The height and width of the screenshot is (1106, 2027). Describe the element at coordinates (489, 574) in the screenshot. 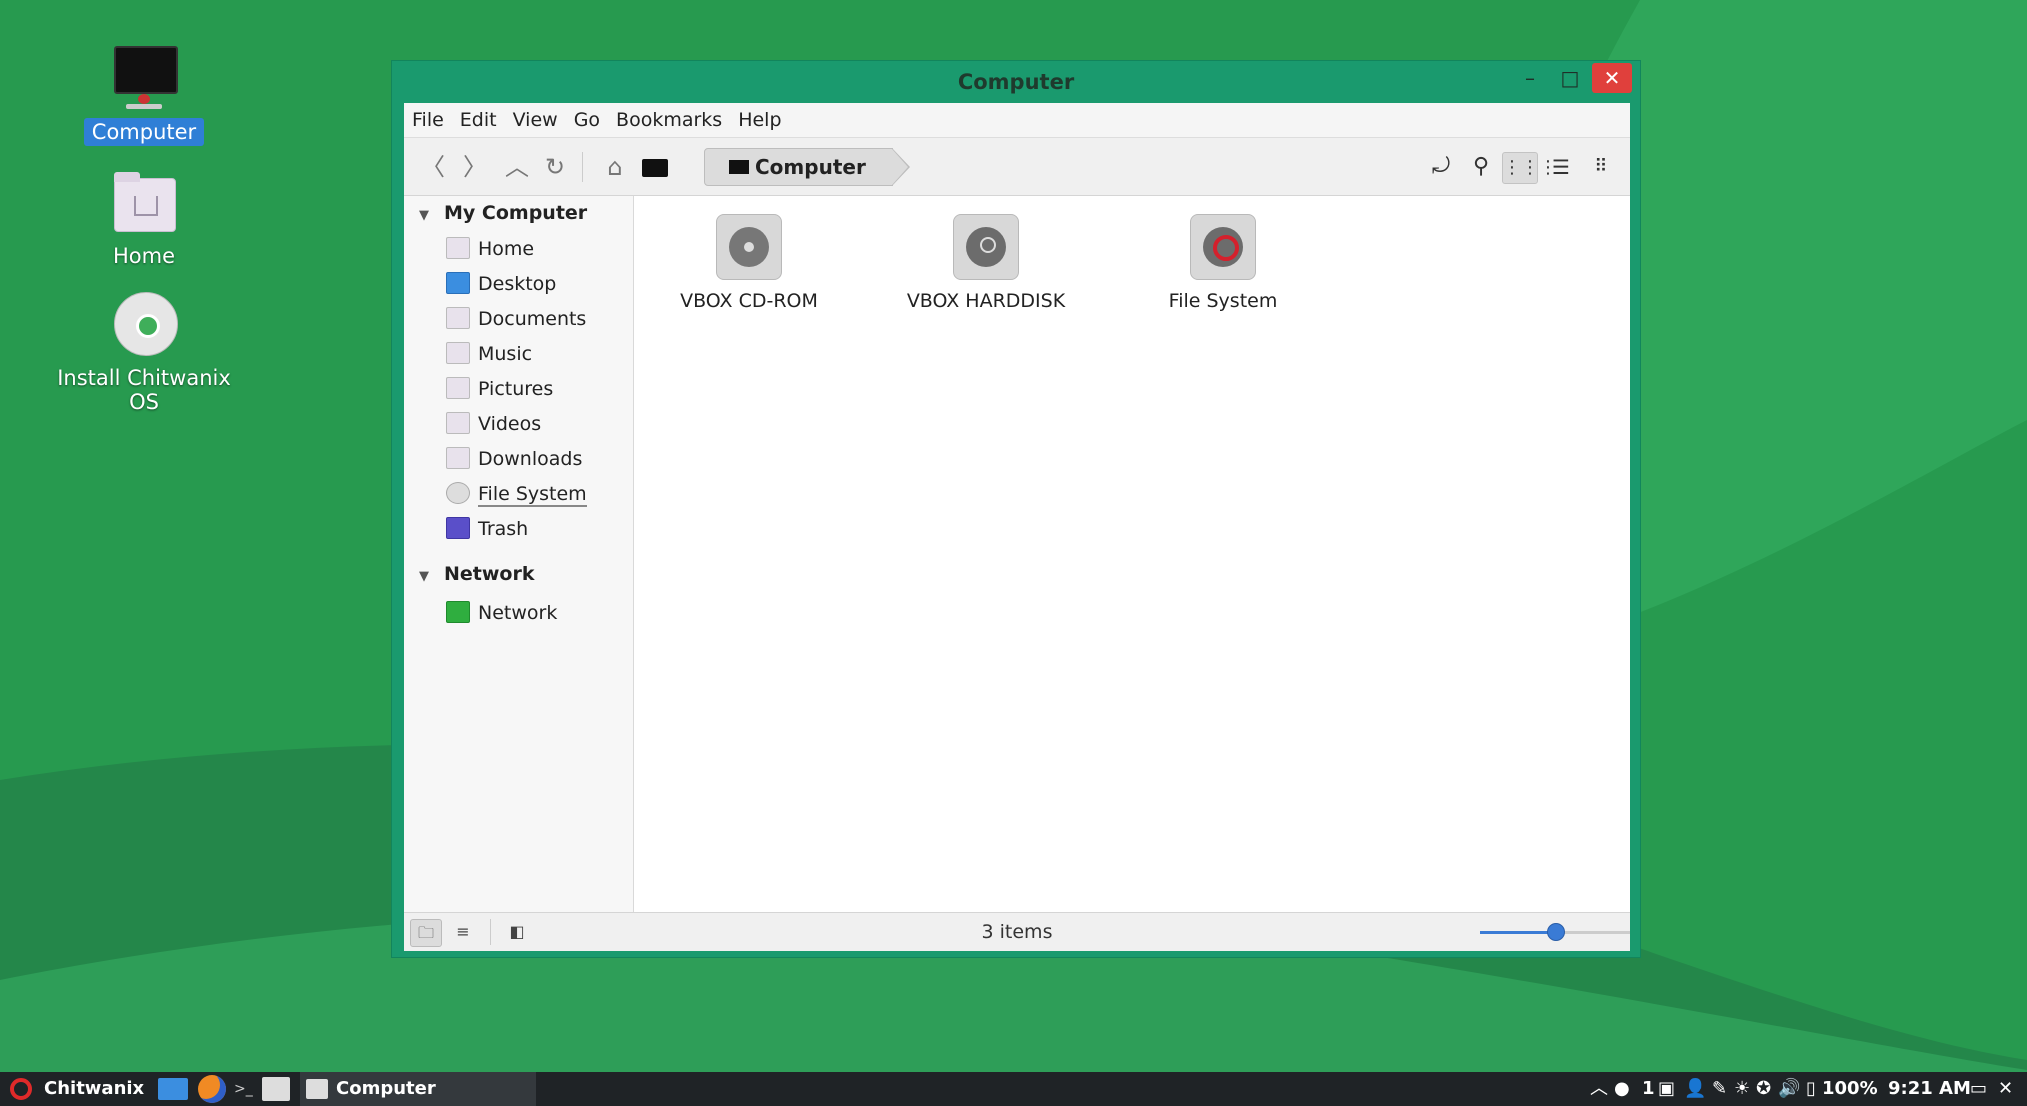

I see `section-title: Network` at that location.